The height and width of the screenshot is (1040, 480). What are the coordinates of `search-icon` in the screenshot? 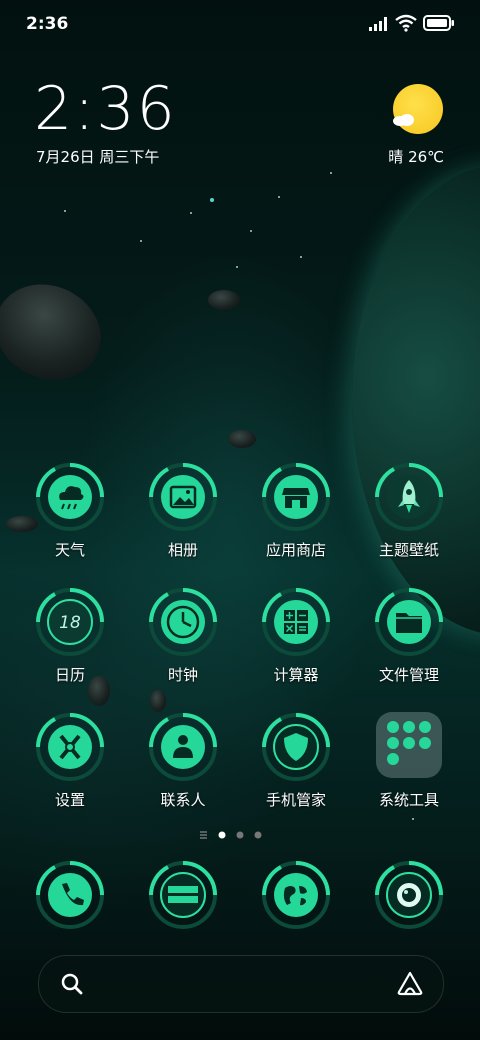 It's located at (72, 984).